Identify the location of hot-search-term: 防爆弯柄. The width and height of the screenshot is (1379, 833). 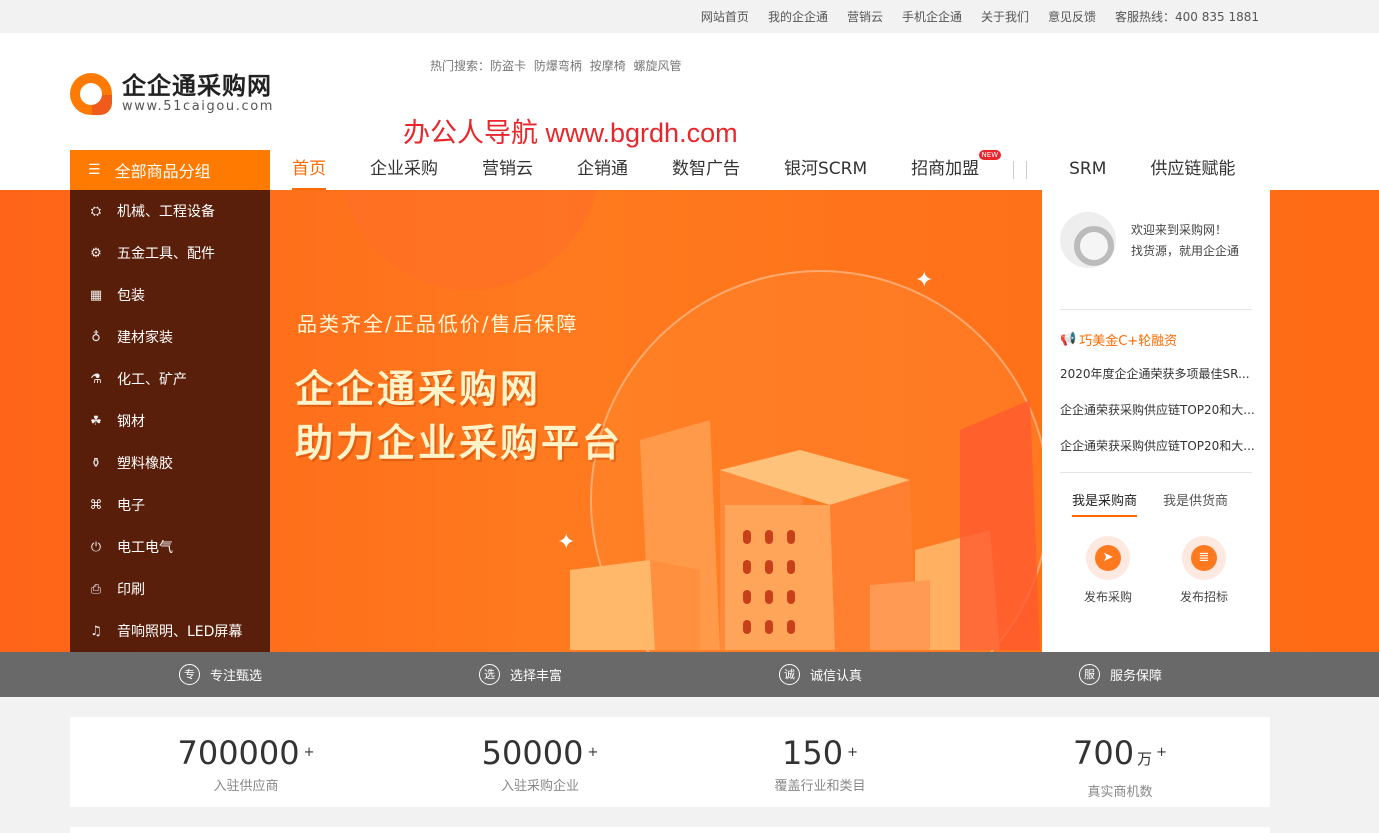
(558, 66).